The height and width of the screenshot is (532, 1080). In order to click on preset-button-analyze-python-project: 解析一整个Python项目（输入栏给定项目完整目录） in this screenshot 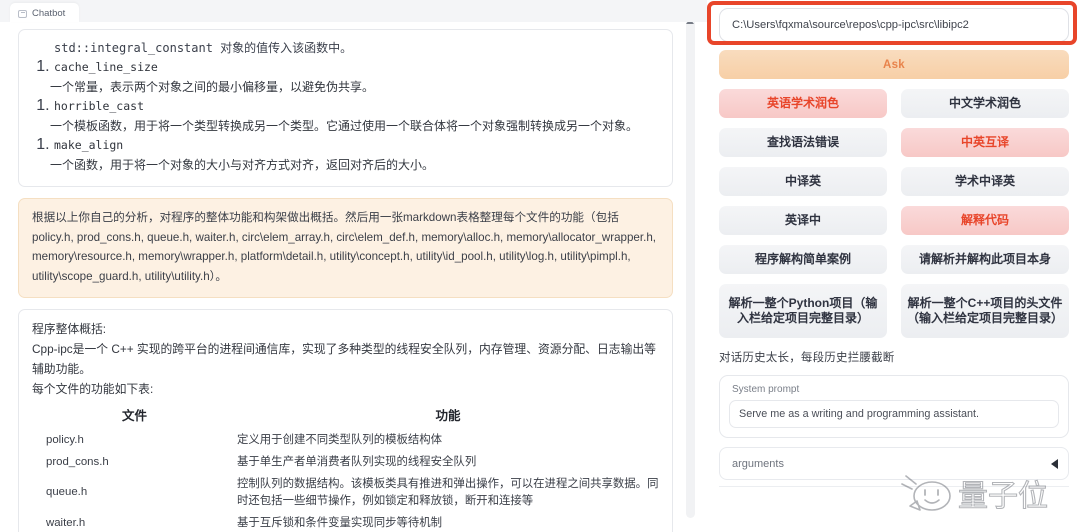, I will do `click(803, 311)`.